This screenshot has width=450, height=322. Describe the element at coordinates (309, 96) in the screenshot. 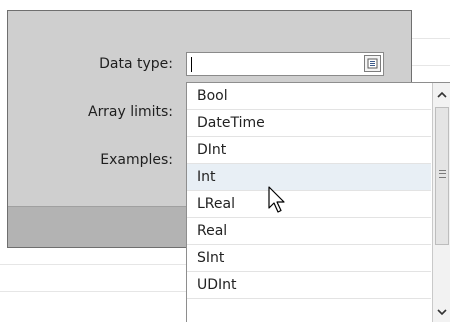

I see `dropdown-item-bool: Bool` at that location.